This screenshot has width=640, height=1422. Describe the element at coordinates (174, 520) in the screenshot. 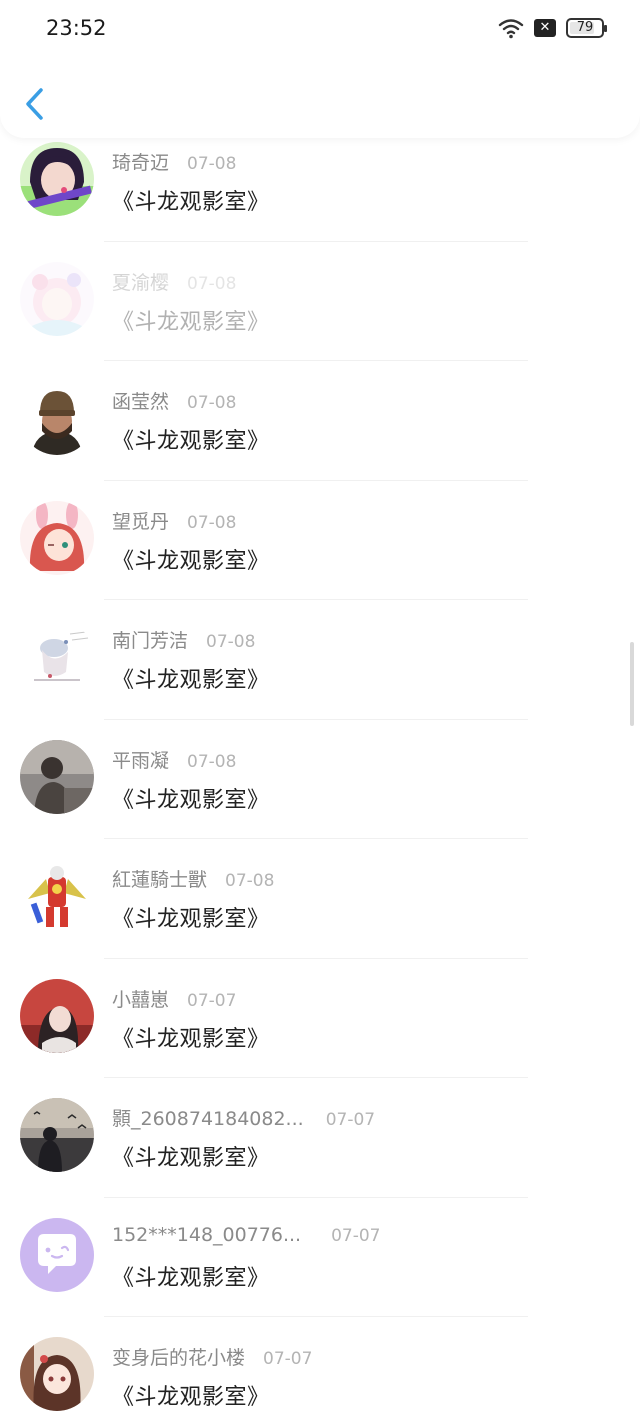

I see `item-header: 望觅丹 07-08` at that location.